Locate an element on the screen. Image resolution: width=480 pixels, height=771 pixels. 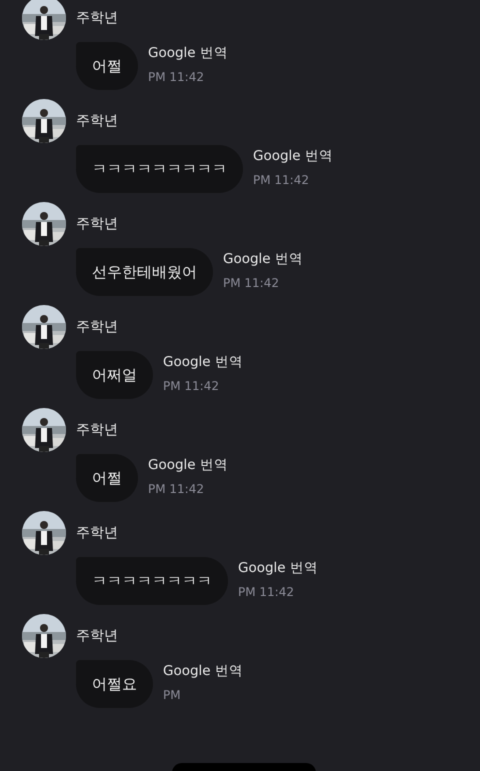
message-bubble: ㅋㅋㅋㅋㅋㅋㅋㅋㅋ is located at coordinates (159, 169).